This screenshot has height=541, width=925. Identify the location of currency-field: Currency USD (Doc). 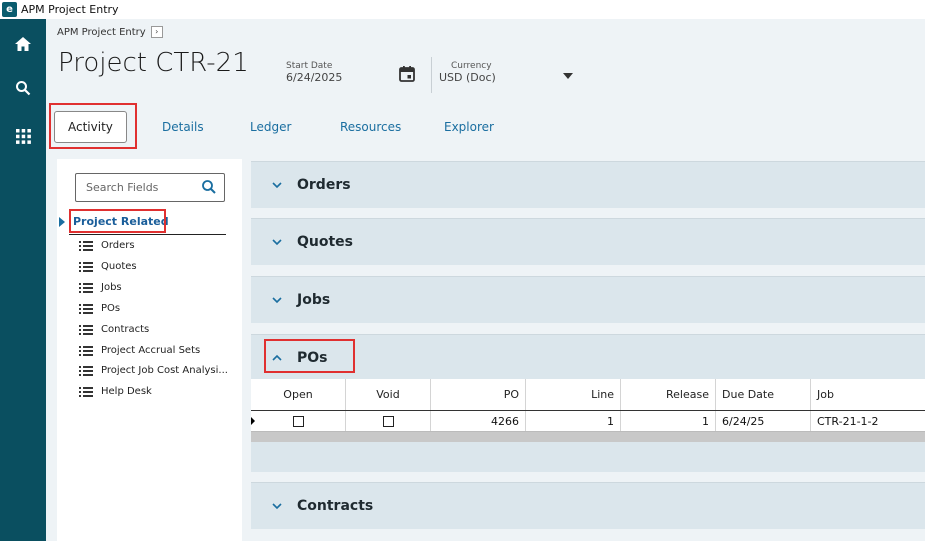
(467, 72).